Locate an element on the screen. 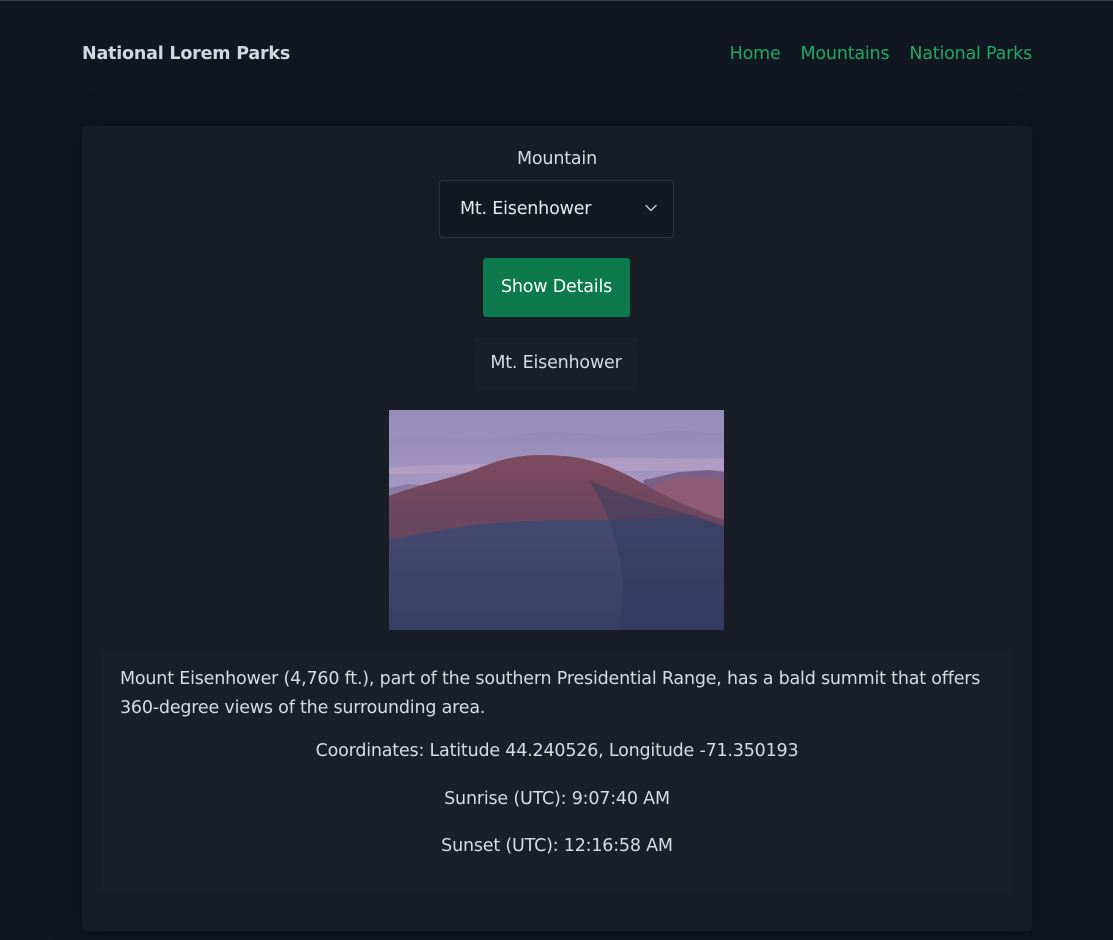 The height and width of the screenshot is (940, 1113). nav-link-national-parks: National Parks is located at coordinates (970, 54).